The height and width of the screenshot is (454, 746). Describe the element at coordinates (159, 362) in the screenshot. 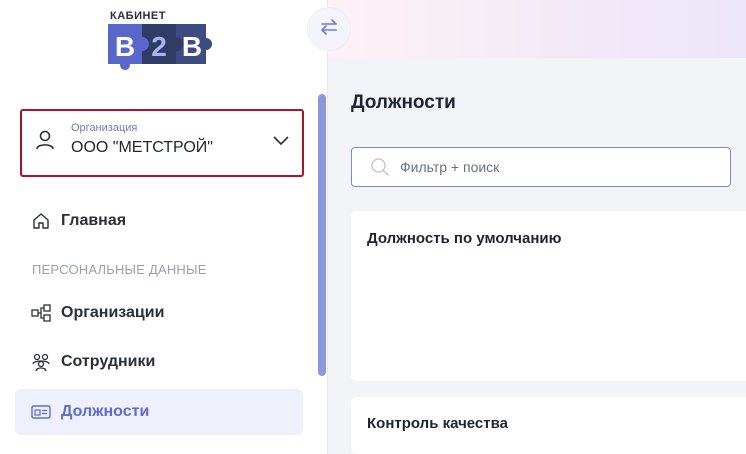

I see `nav-item-employees: Сотрудники` at that location.